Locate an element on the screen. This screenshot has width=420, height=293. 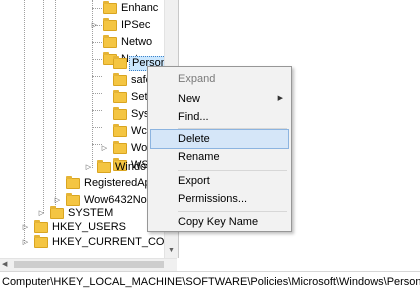
tree-horizontal-scrollbar: ◀ is located at coordinates (88, 264).